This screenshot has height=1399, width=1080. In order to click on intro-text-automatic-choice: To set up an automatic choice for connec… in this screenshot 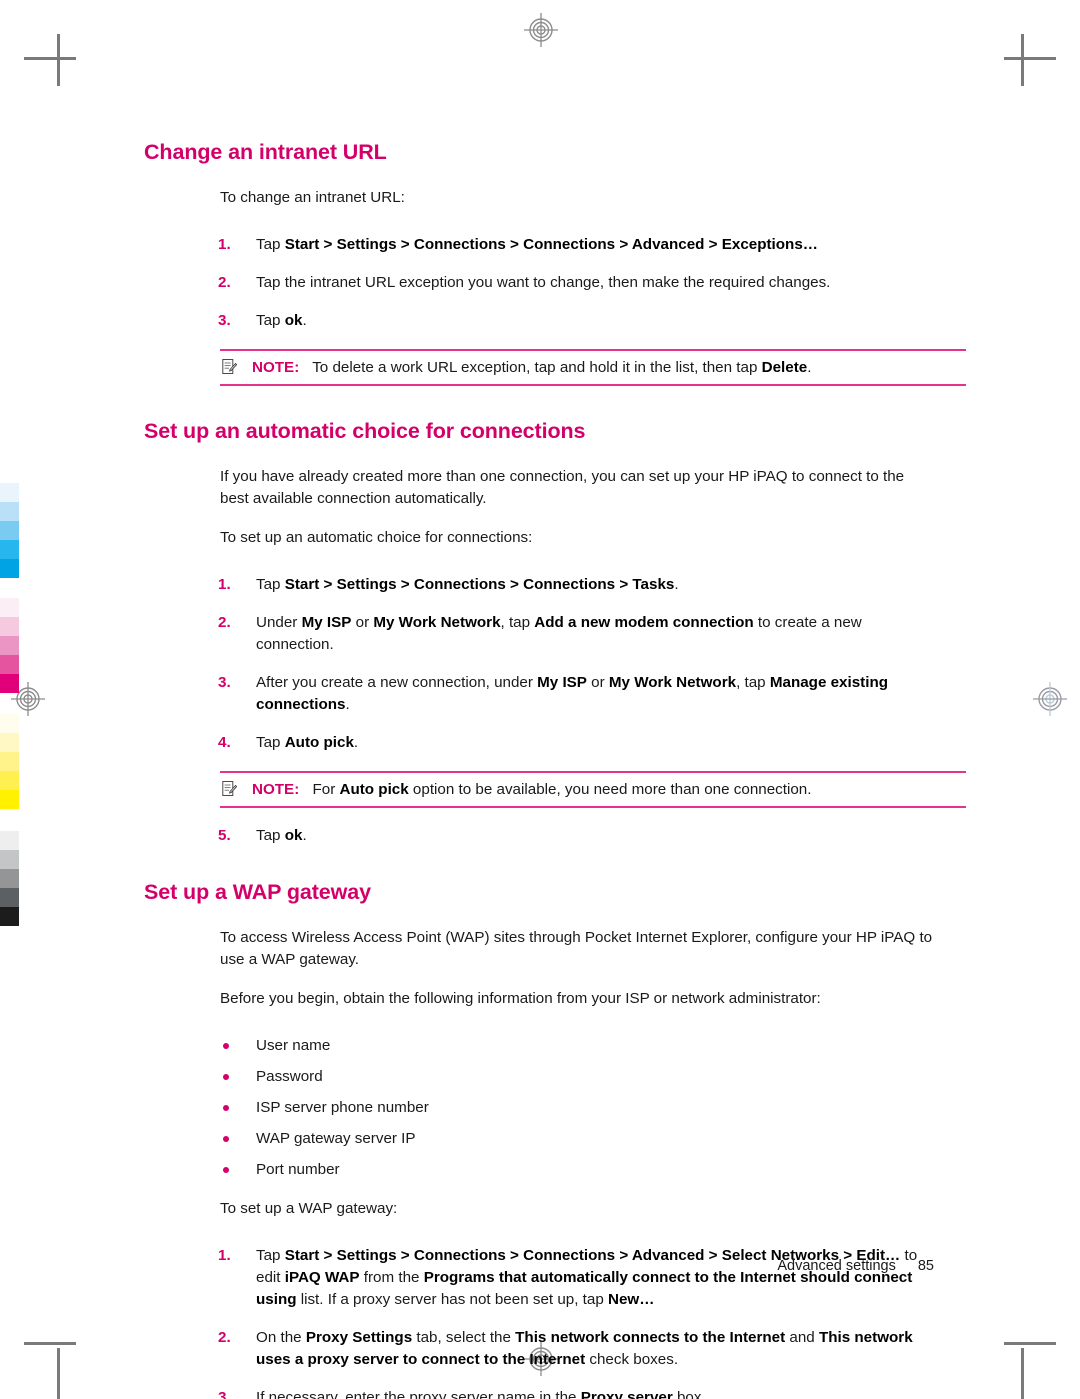, I will do `click(376, 537)`.